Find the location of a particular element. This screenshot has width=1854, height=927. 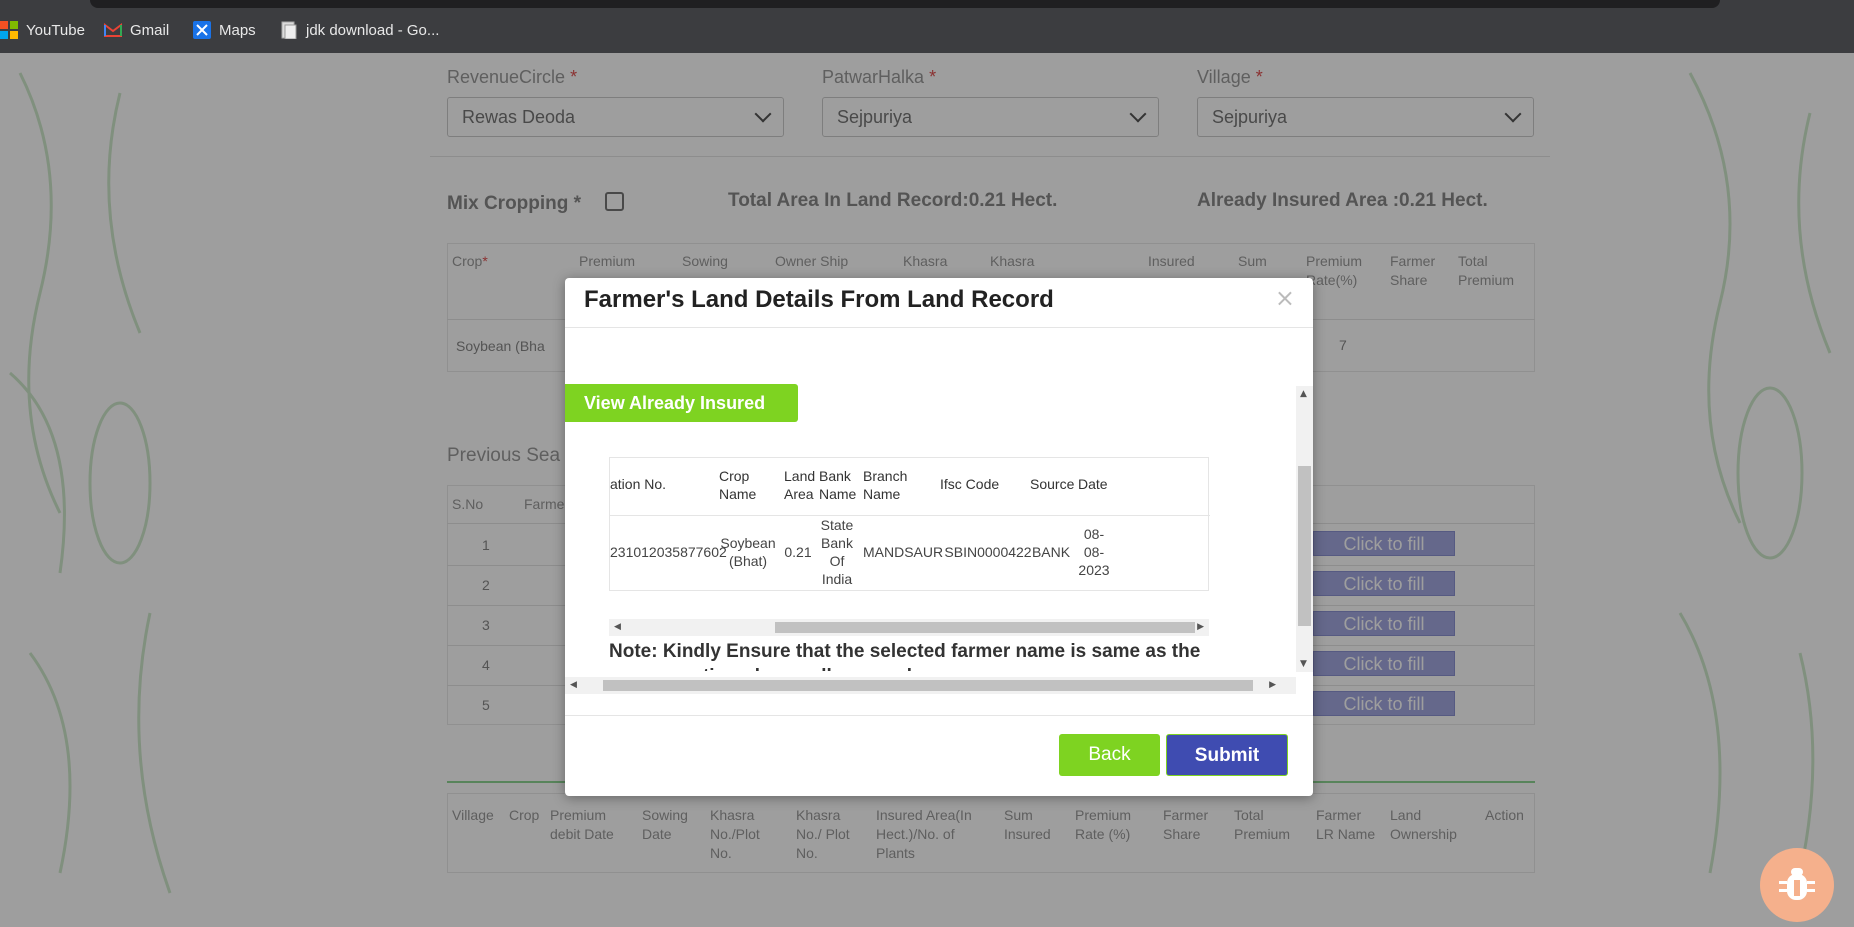

bookmark-label: Gmail is located at coordinates (150, 30).